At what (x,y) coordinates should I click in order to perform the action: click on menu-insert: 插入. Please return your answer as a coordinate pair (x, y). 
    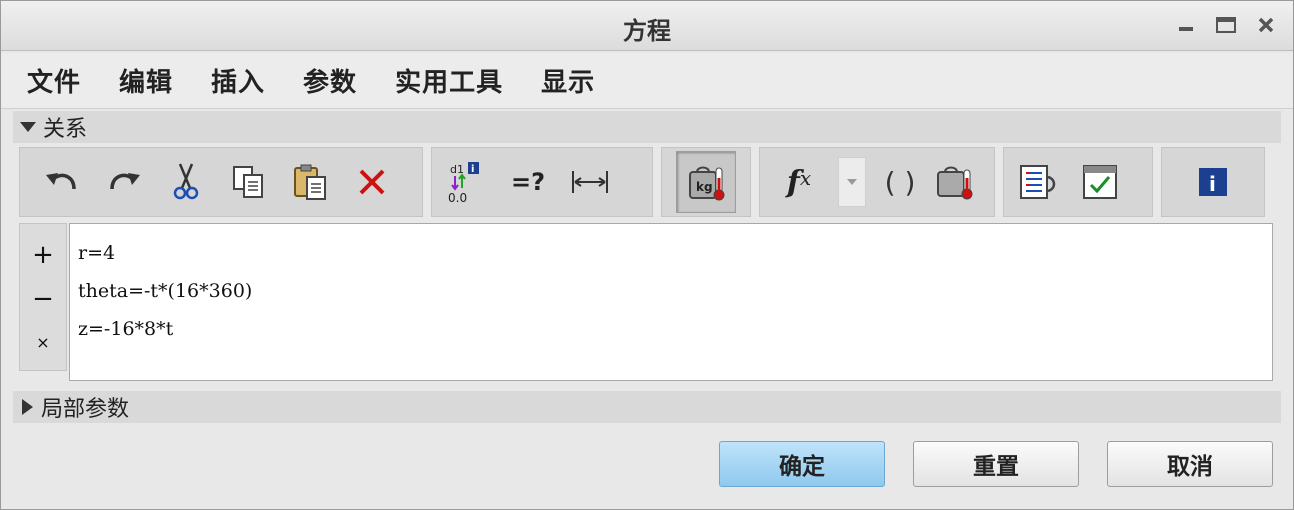
    Looking at the image, I should click on (238, 80).